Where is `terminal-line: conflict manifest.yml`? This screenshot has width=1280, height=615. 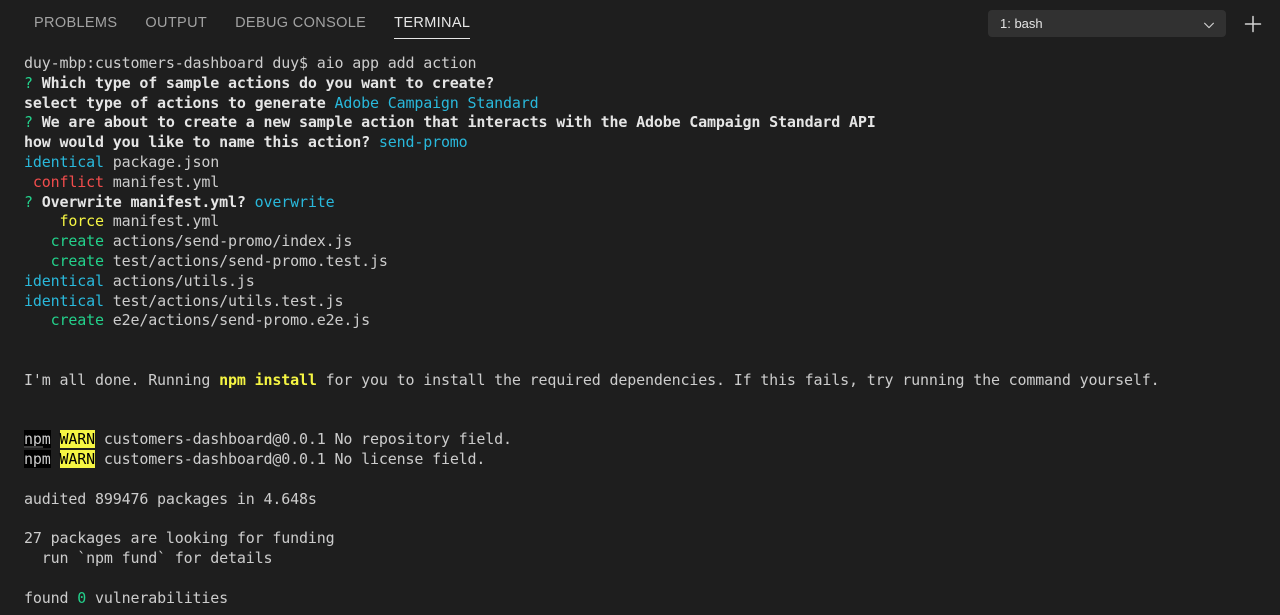
terminal-line: conflict manifest.yml is located at coordinates (652, 183).